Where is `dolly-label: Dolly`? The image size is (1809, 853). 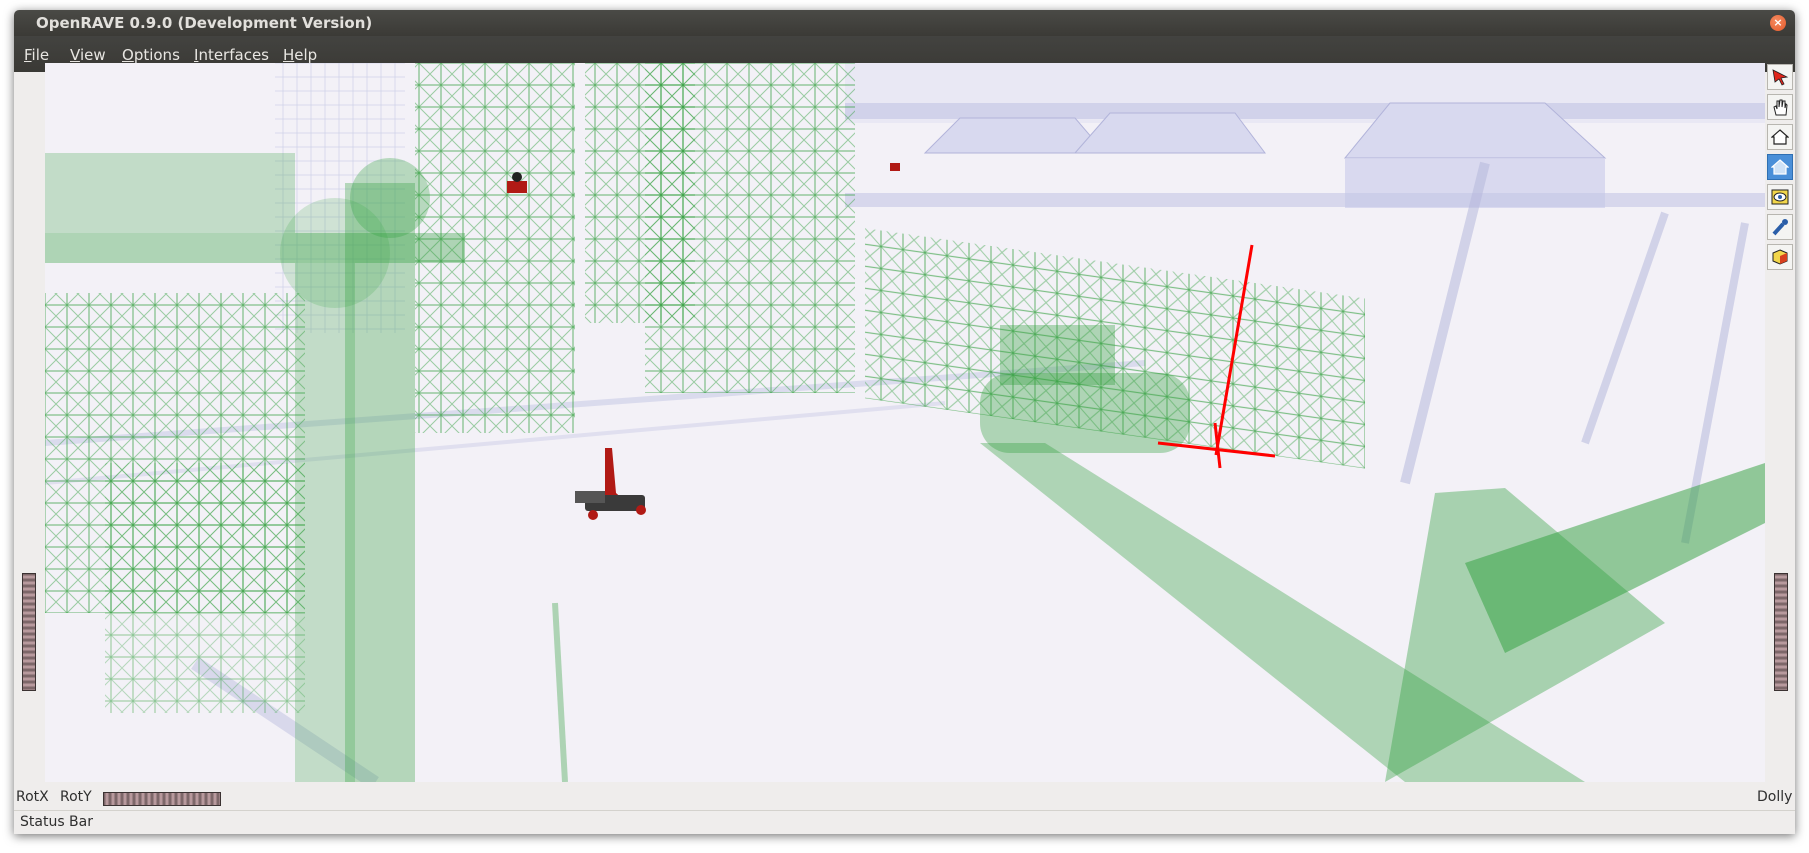
dolly-label: Dolly is located at coordinates (1775, 797).